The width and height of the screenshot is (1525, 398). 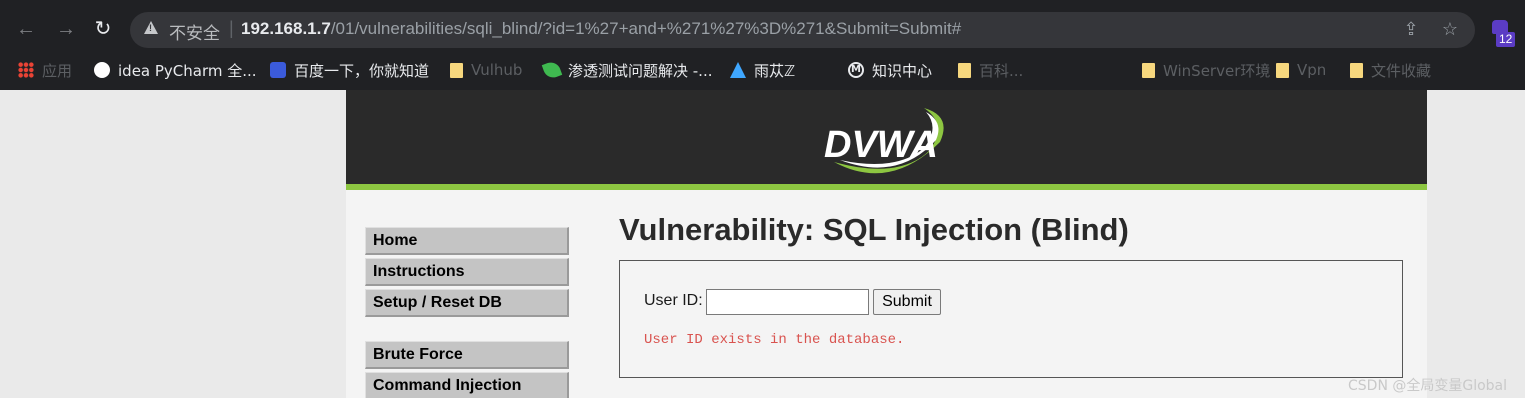 What do you see at coordinates (66, 29) in the screenshot?
I see `forward-arrow-icon: →` at bounding box center [66, 29].